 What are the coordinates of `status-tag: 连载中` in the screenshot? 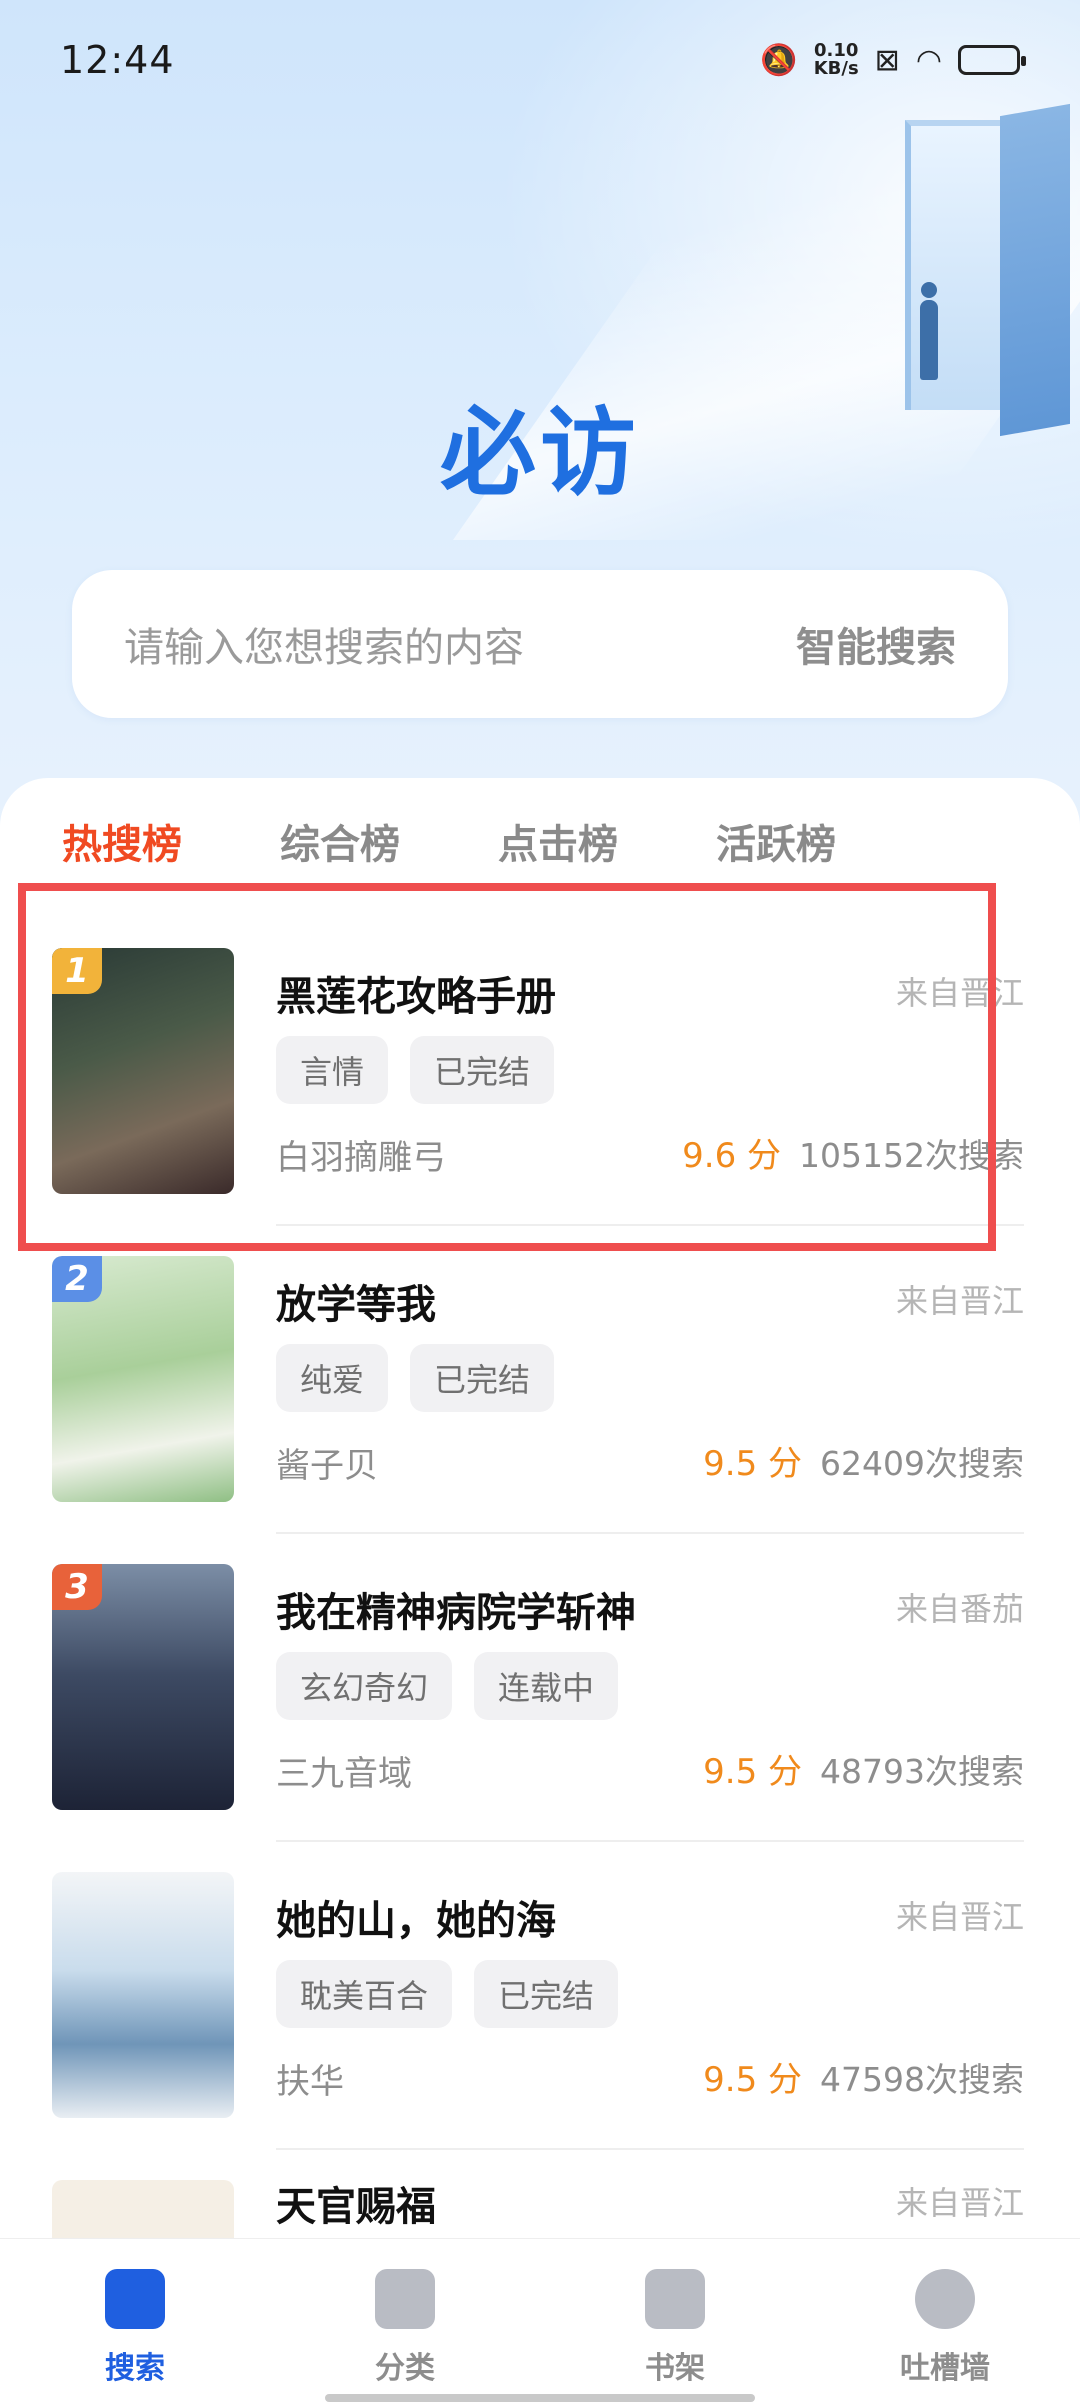 It's located at (546, 1686).